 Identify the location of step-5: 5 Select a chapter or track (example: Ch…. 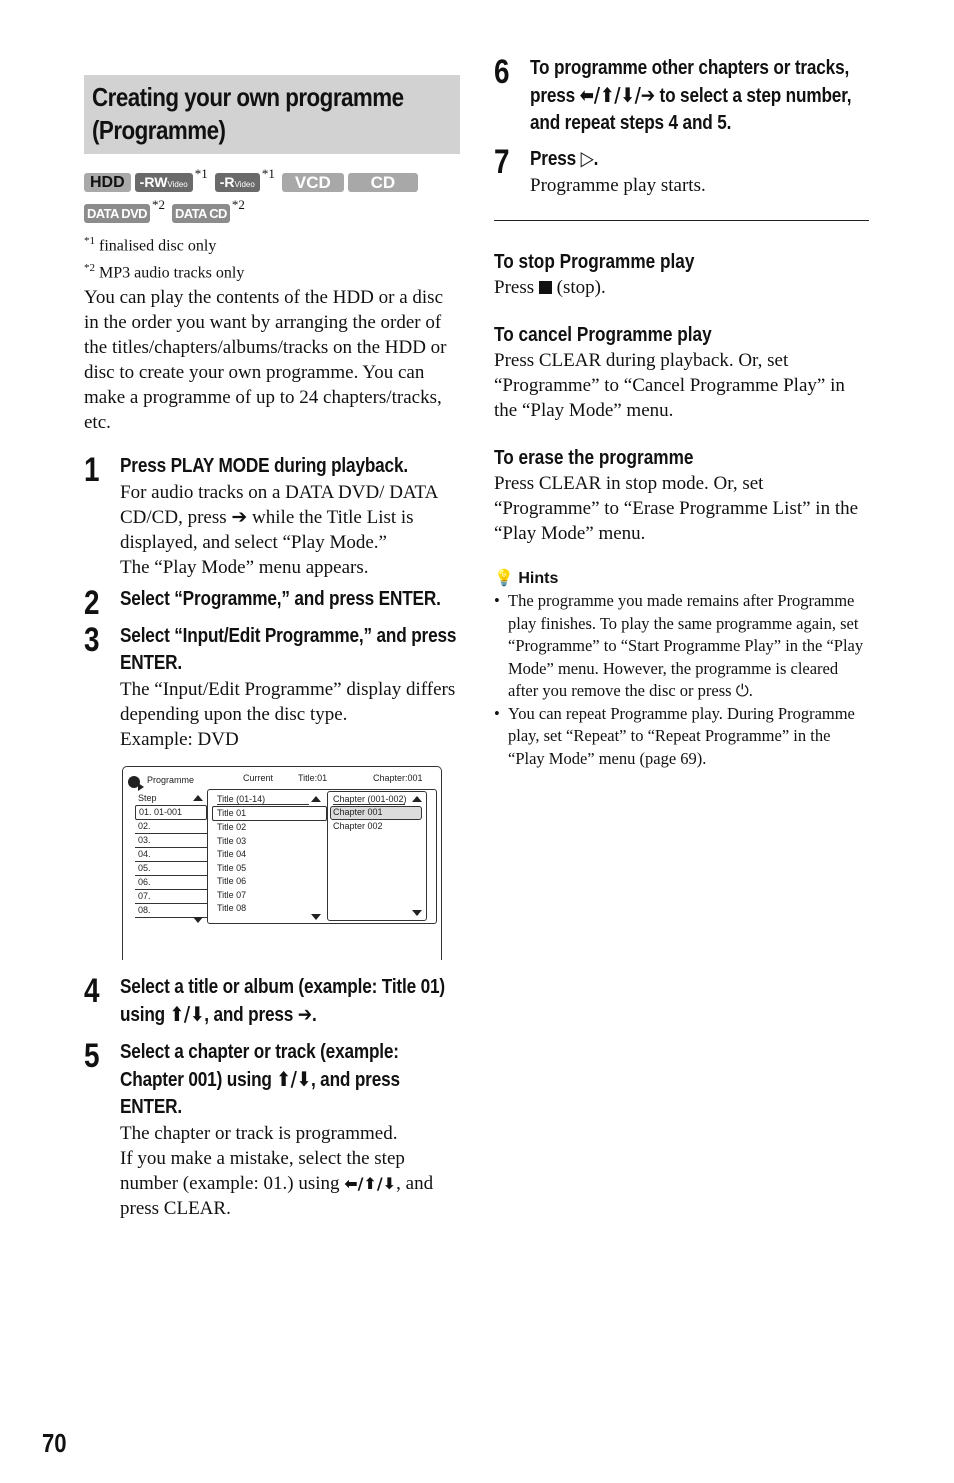
(272, 1130).